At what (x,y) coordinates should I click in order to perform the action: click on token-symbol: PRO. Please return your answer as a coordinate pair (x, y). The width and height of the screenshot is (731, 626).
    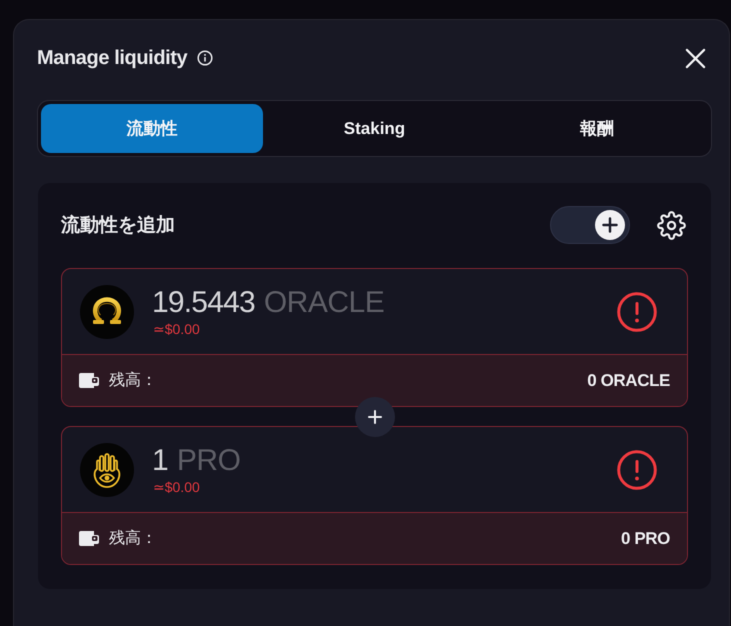
    Looking at the image, I should click on (208, 461).